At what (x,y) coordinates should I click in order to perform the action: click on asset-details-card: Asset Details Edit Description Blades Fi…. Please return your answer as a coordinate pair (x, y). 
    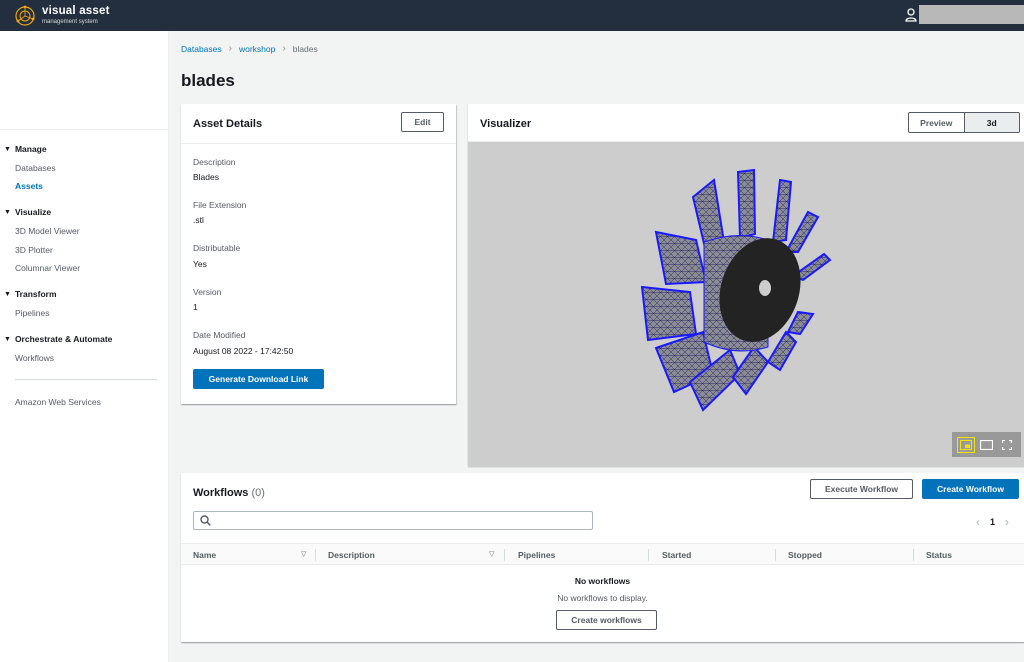
    Looking at the image, I should click on (318, 254).